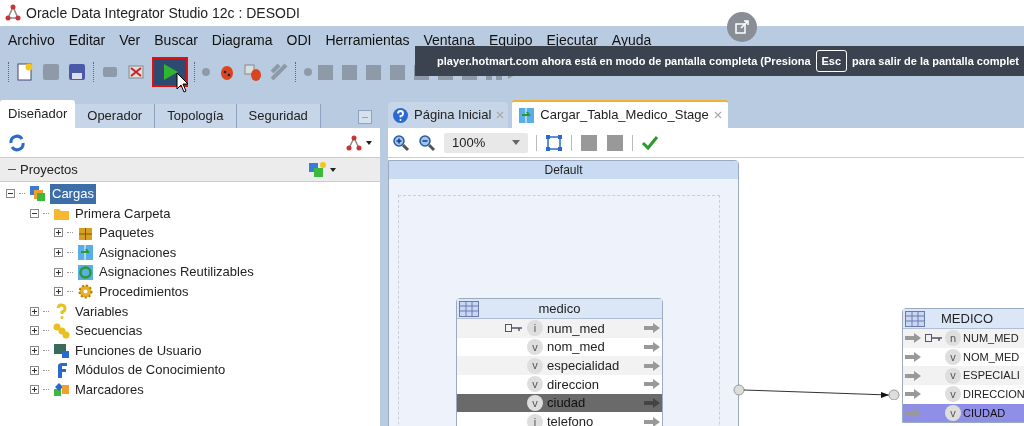 The image size is (1024, 426). I want to click on table-title: medico, so click(559, 308).